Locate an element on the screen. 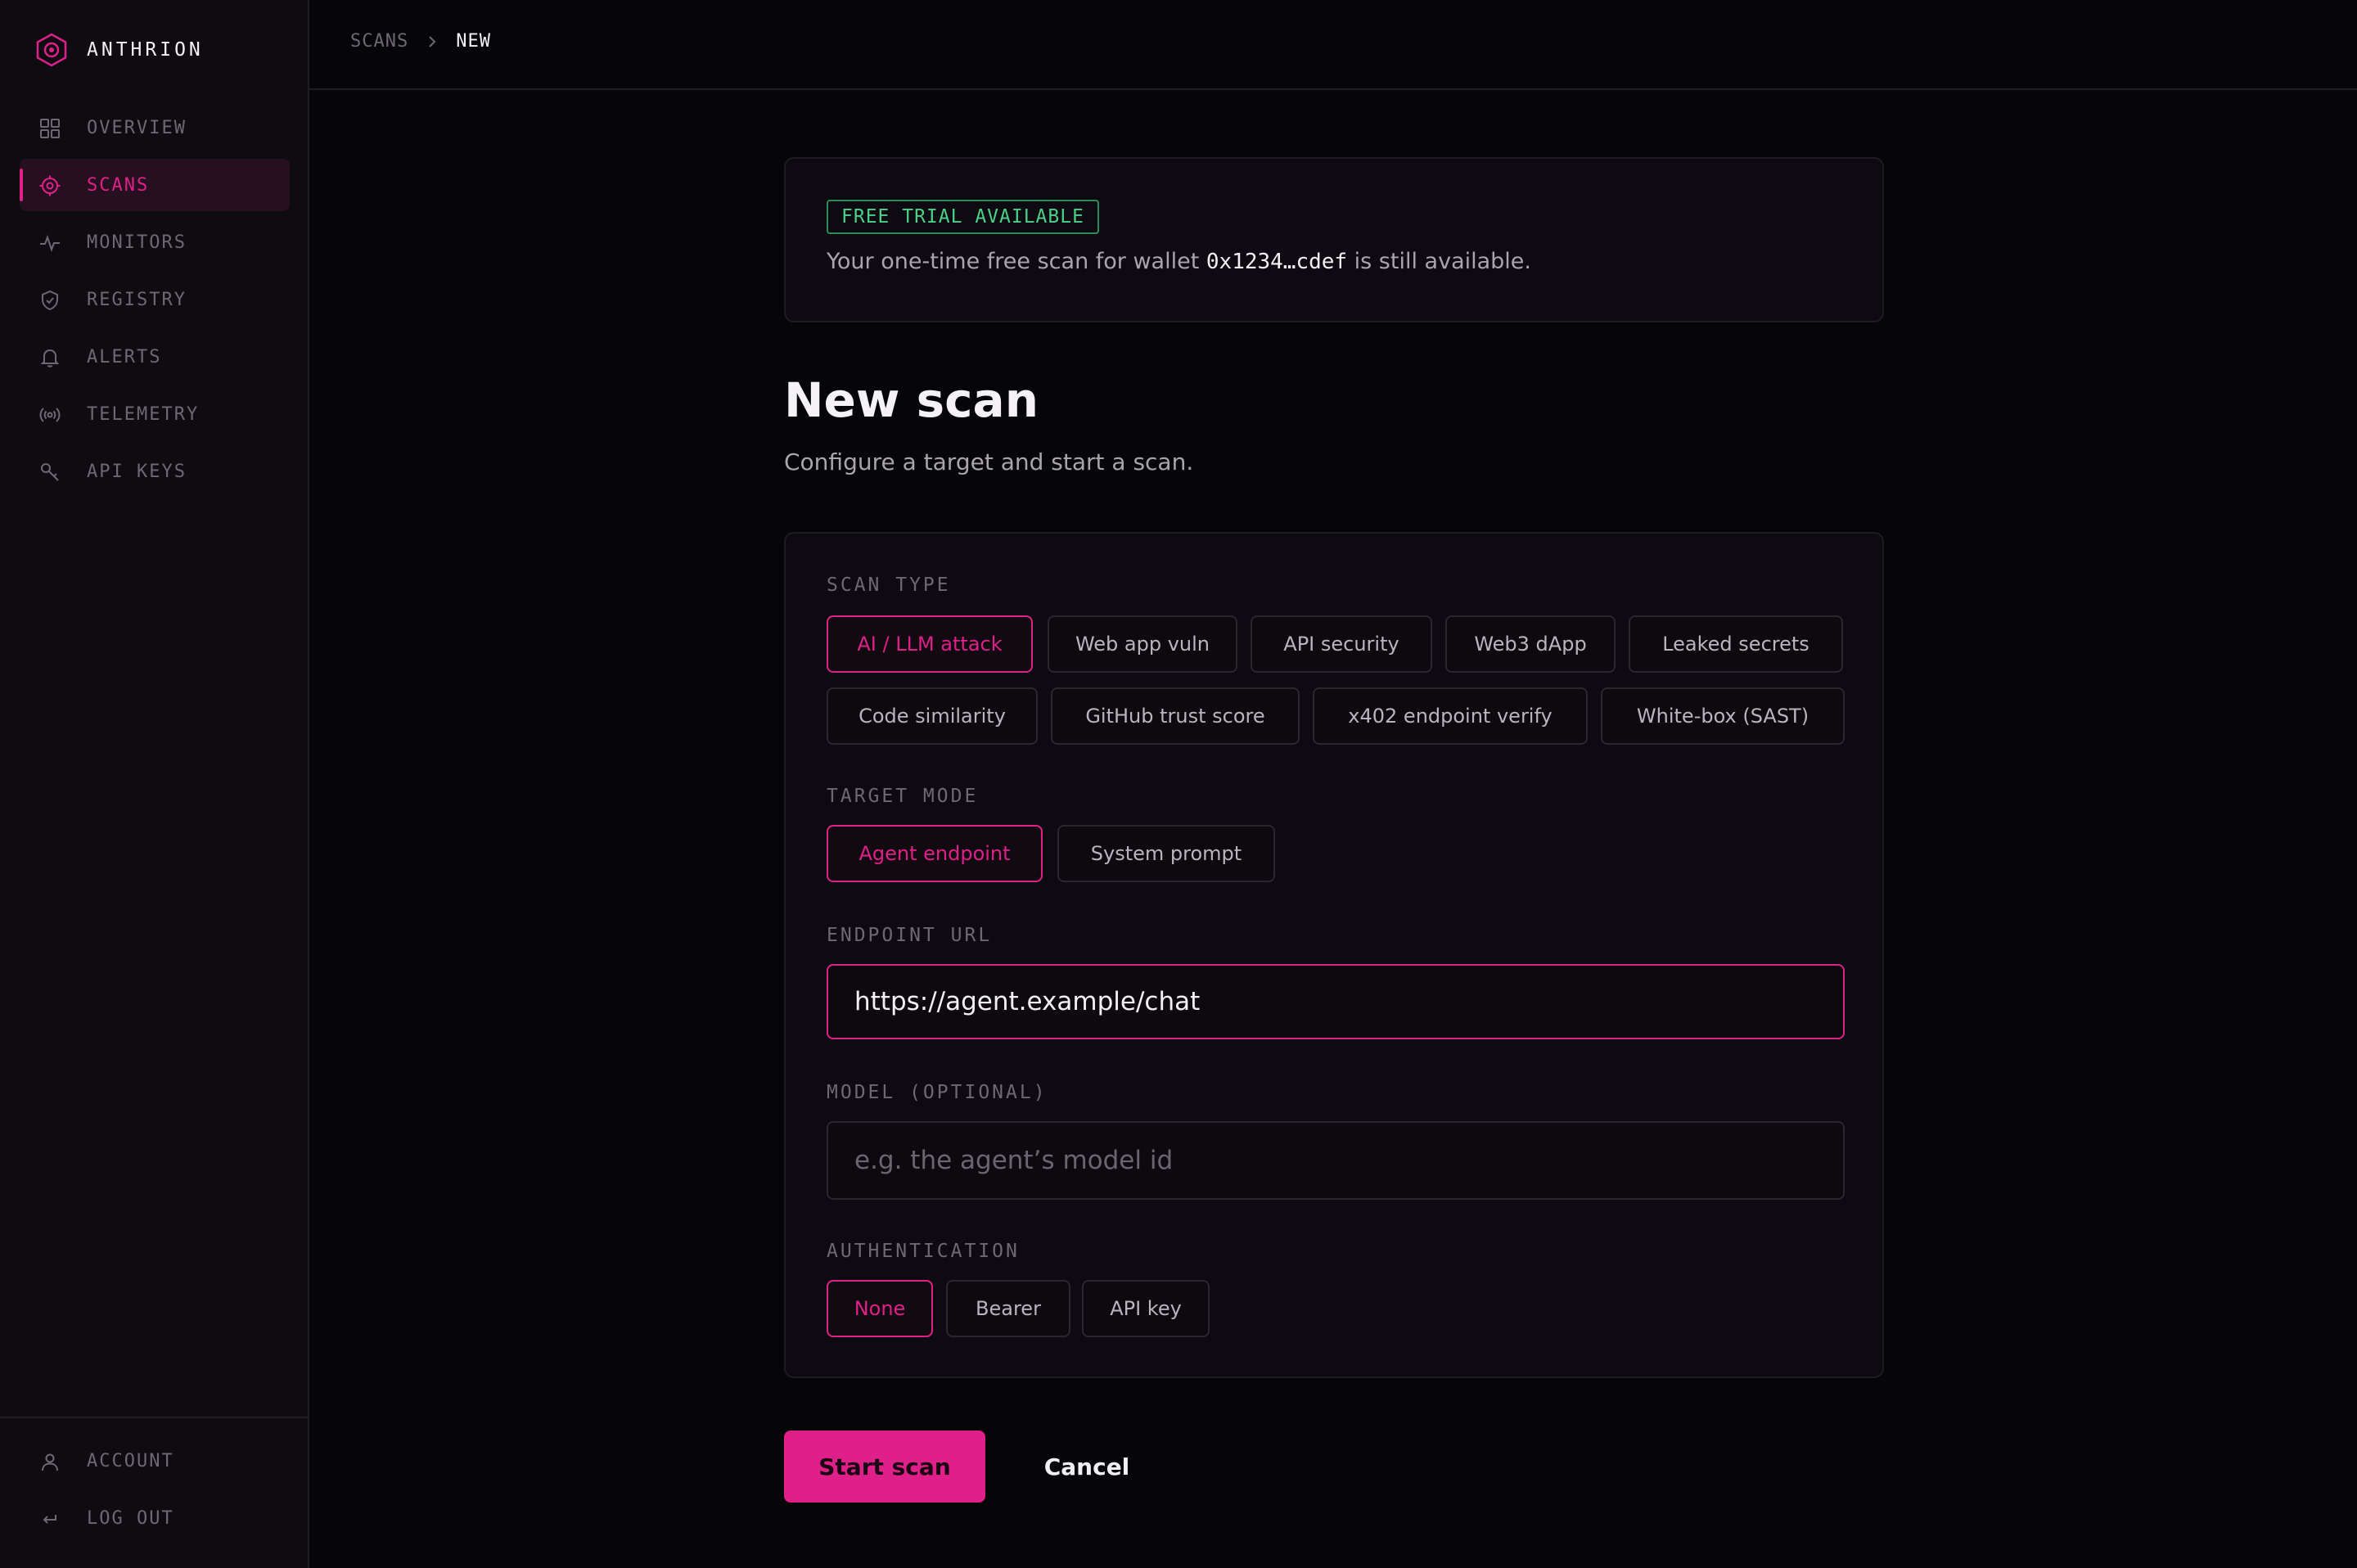  trial-text-before: Your one-time free scan for wallet is located at coordinates (1016, 261).